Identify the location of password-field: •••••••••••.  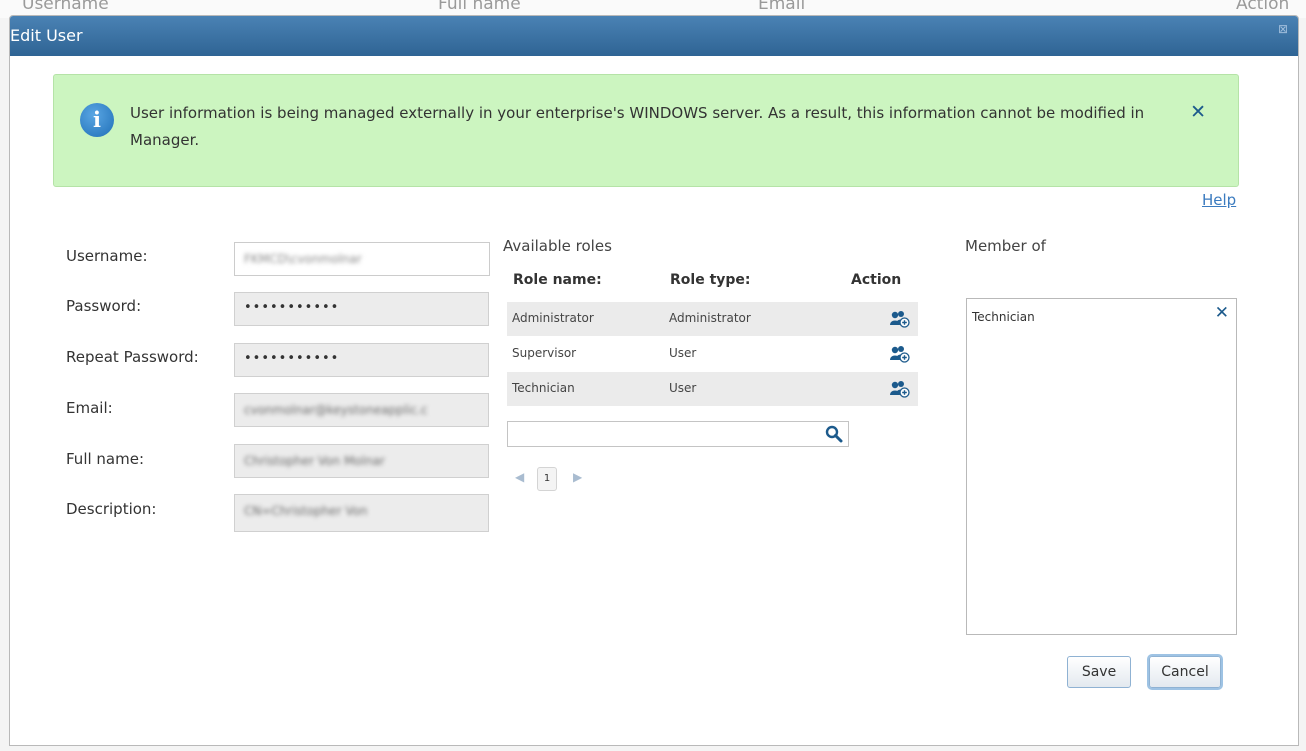
(361, 309).